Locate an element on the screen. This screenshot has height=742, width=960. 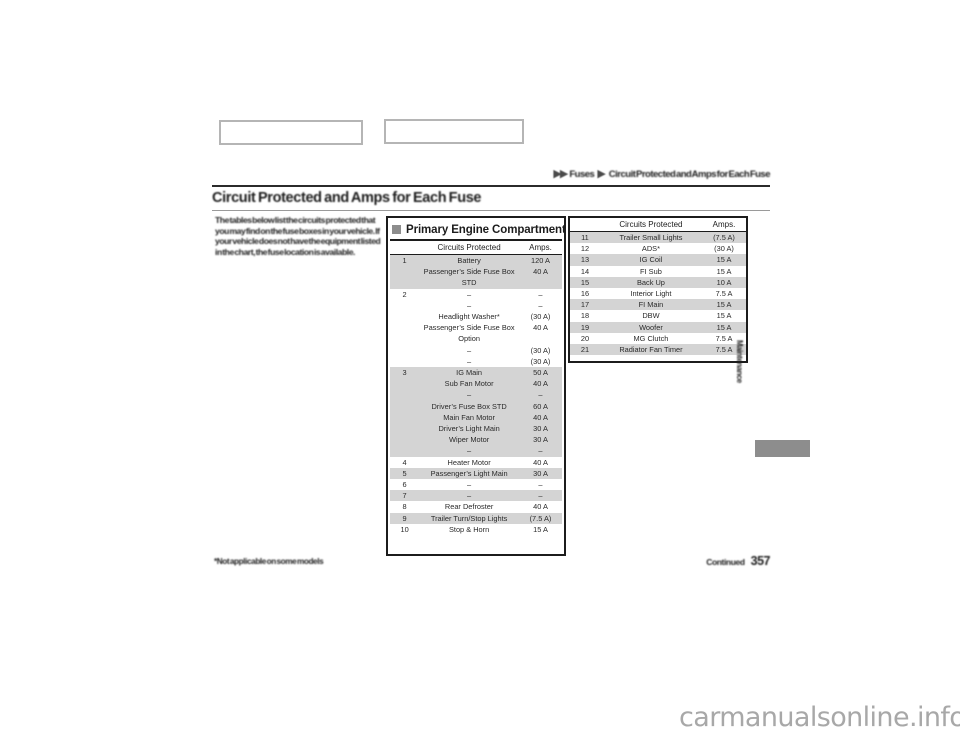
cell-amps: (7.5 A) is located at coordinates (540, 518).